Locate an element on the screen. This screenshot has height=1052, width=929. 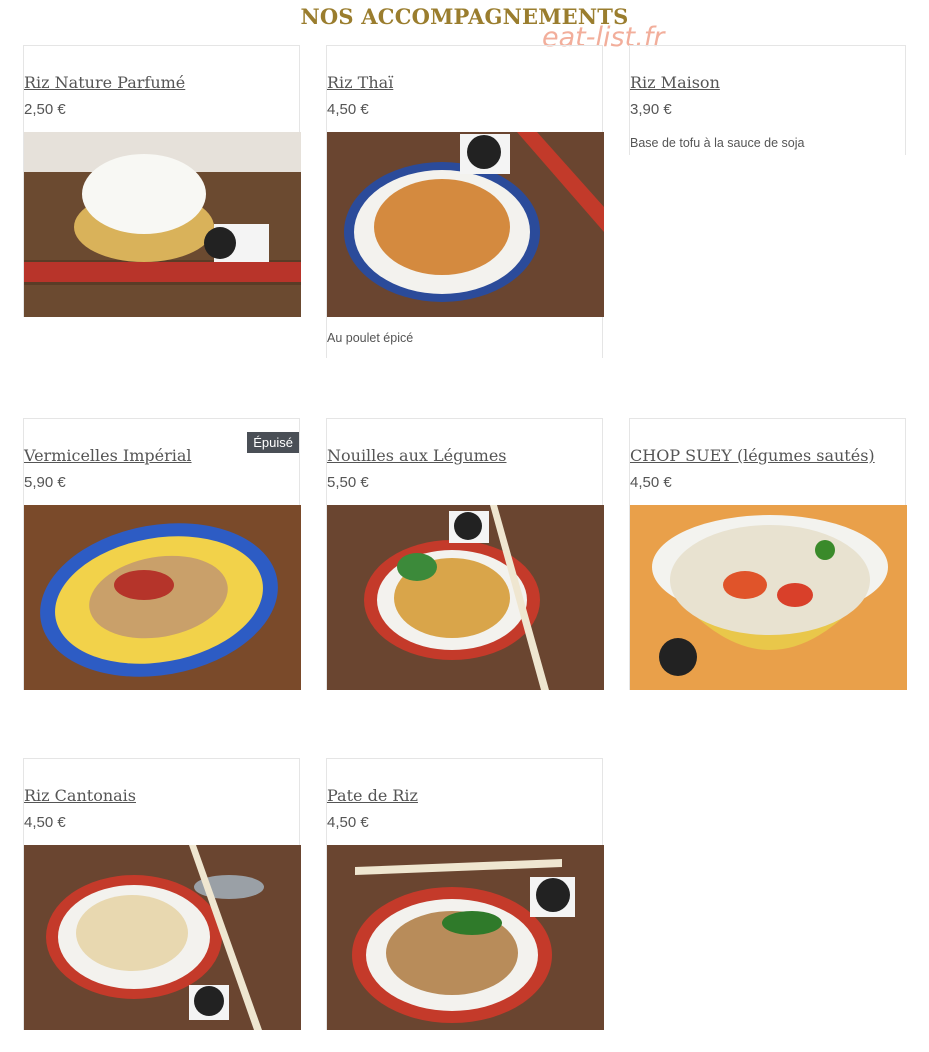
product-title-link: Pate de Riz is located at coordinates (372, 795).